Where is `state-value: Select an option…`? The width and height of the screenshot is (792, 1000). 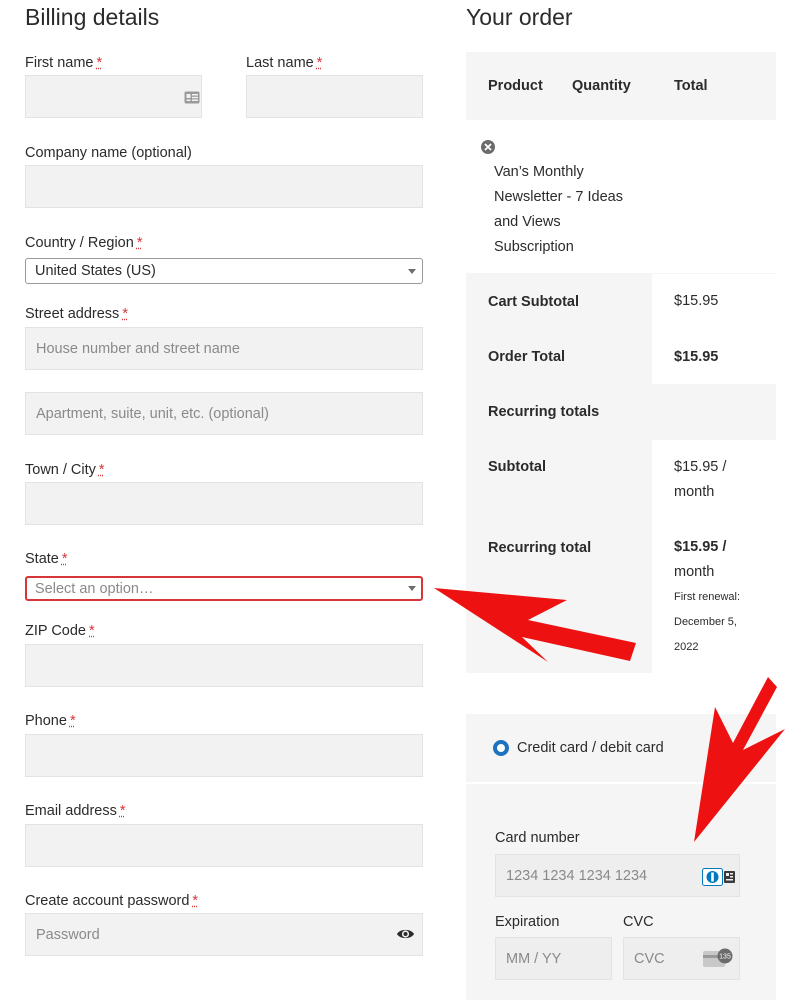 state-value: Select an option… is located at coordinates (94, 589).